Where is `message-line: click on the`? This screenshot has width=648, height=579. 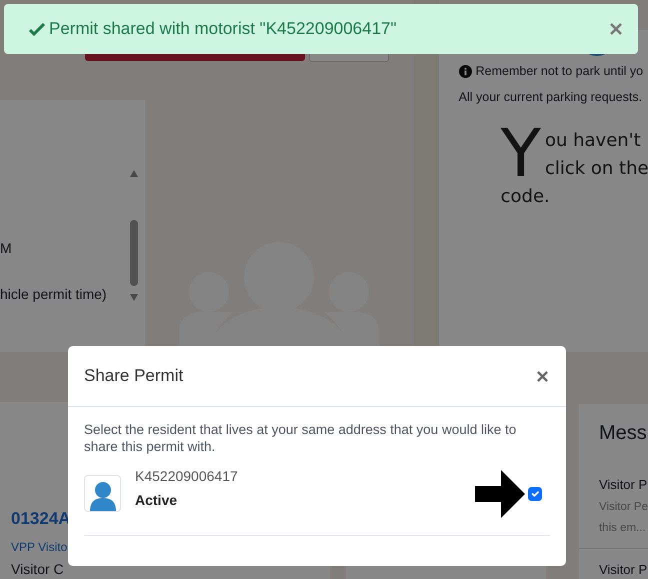 message-line: click on the is located at coordinates (596, 168).